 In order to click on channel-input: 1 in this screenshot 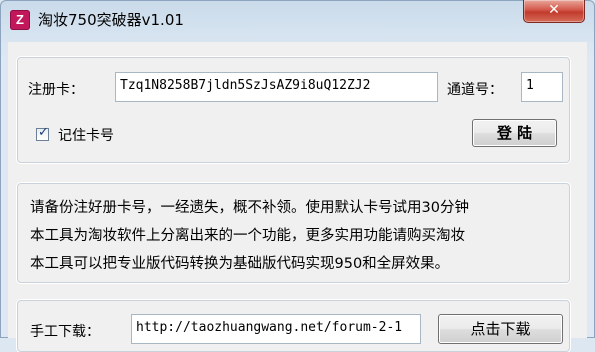, I will do `click(542, 87)`.